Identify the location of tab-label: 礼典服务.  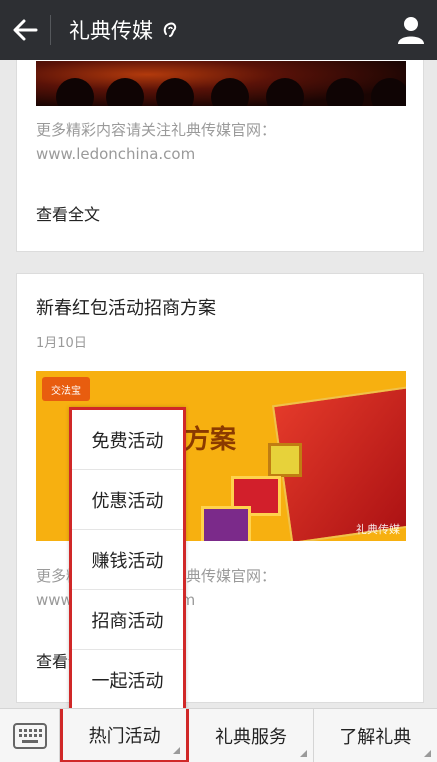
(250, 737).